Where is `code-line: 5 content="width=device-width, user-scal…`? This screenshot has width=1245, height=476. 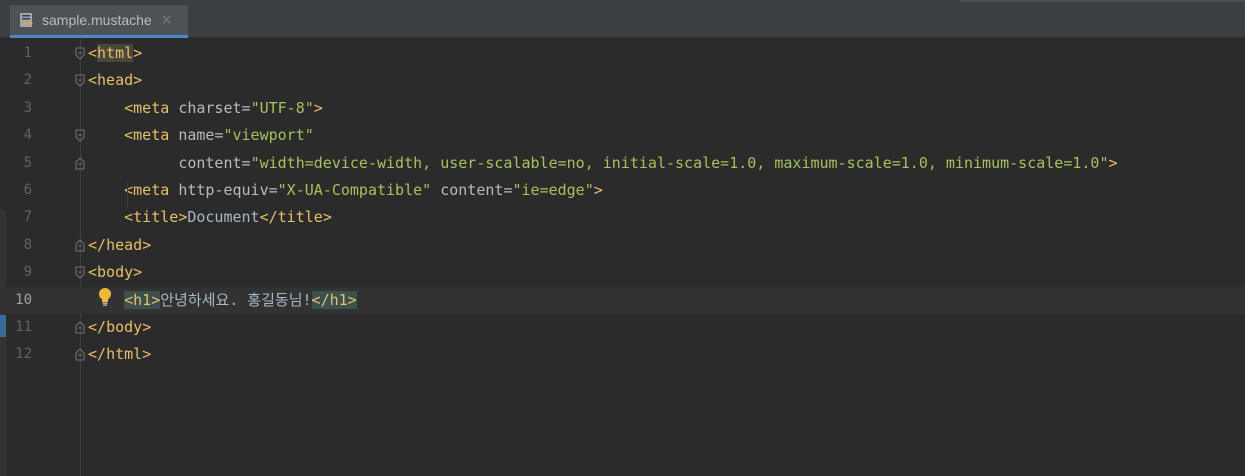 code-line: 5 content="width=device-width, user-scal… is located at coordinates (622, 163).